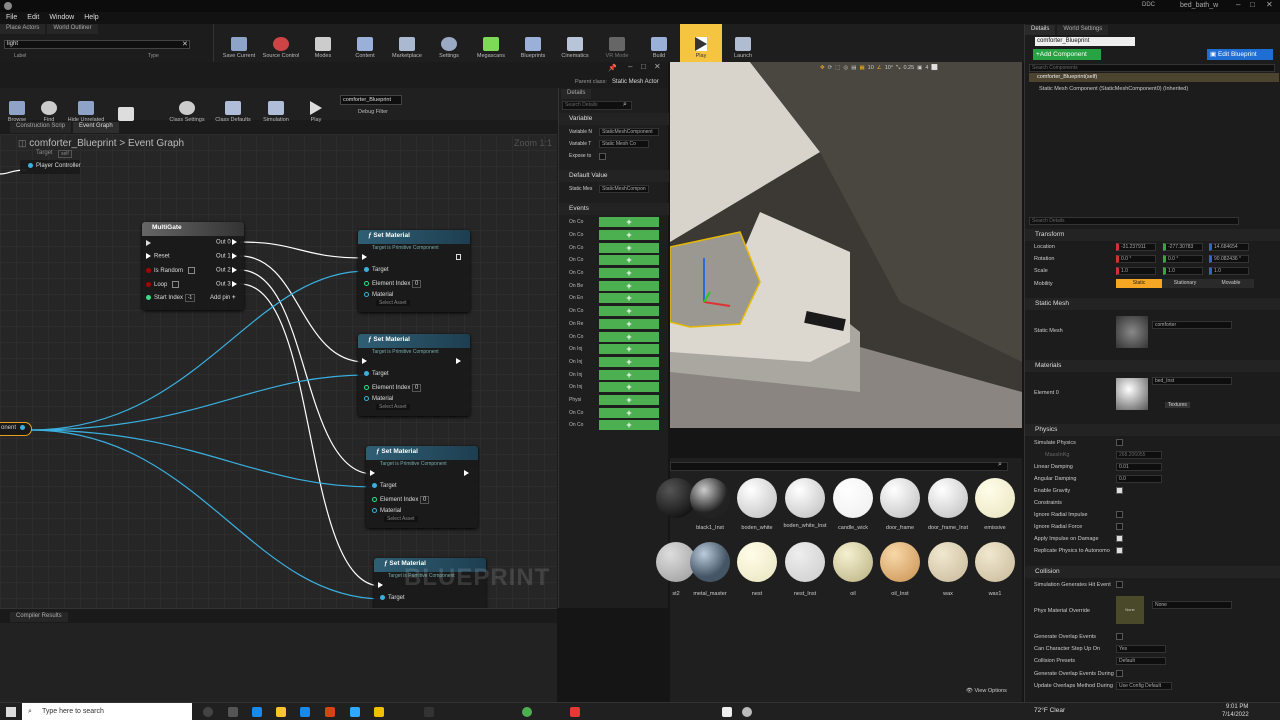  Describe the element at coordinates (1185, 283) in the screenshot. I see `mobility-stationary: Stationary` at that location.